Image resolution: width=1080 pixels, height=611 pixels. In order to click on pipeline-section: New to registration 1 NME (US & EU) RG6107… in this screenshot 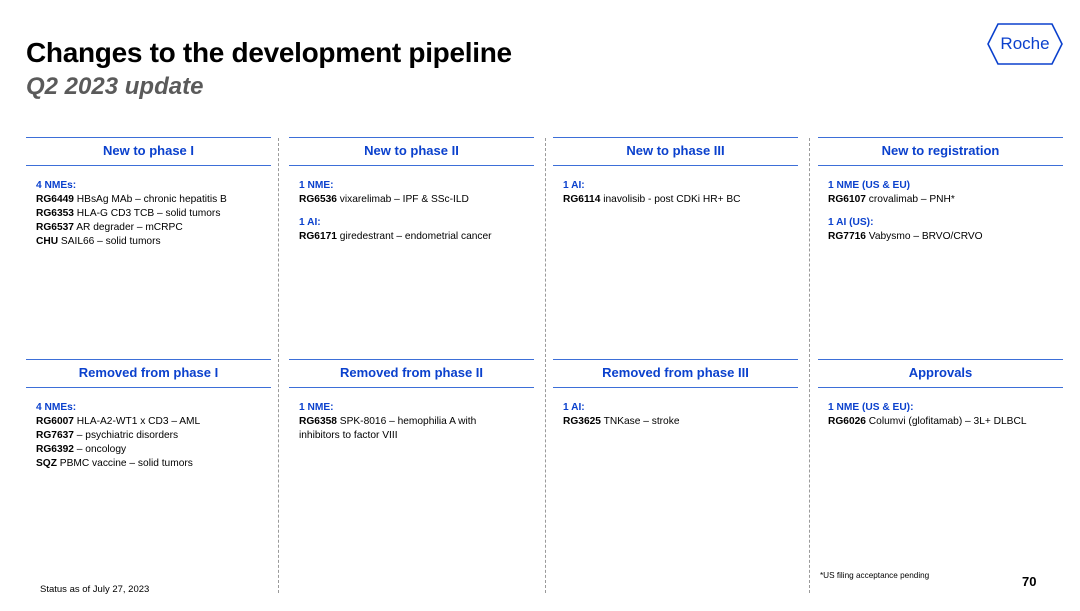, I will do `click(940, 195)`.